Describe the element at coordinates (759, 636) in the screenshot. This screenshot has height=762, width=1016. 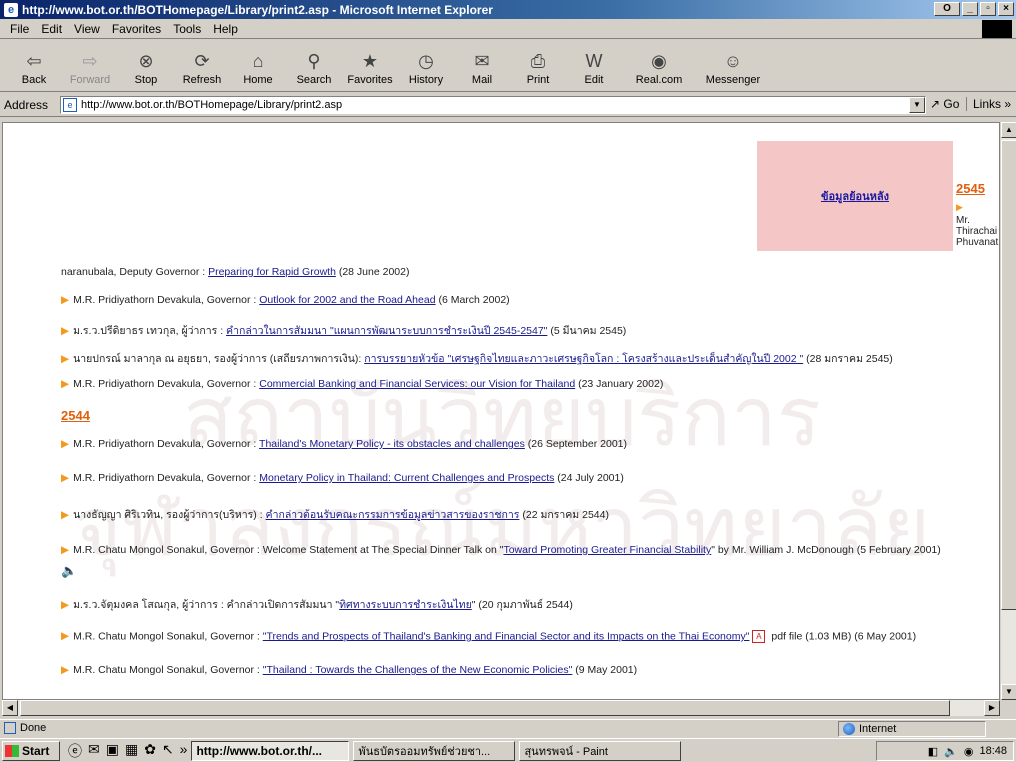
I see `pdf-icon: A` at that location.